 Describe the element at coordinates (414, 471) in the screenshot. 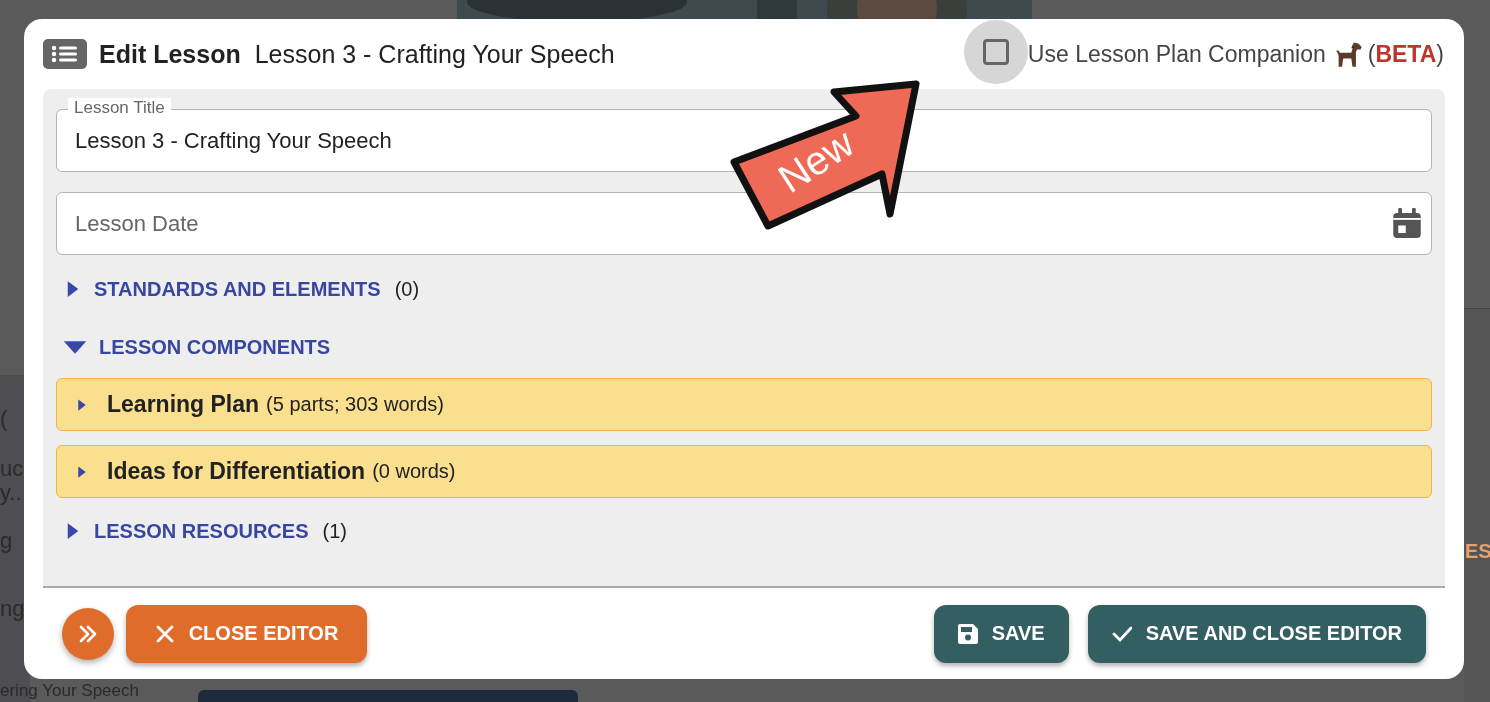

I see `component-detail: (0 words)` at that location.